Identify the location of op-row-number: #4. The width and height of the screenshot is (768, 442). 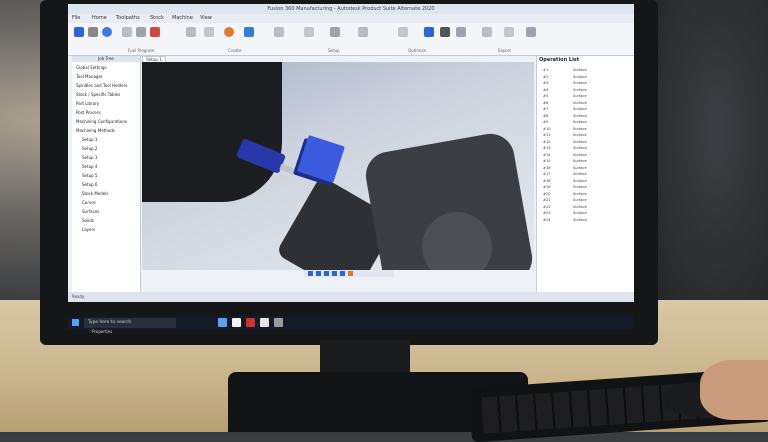
(545, 90).